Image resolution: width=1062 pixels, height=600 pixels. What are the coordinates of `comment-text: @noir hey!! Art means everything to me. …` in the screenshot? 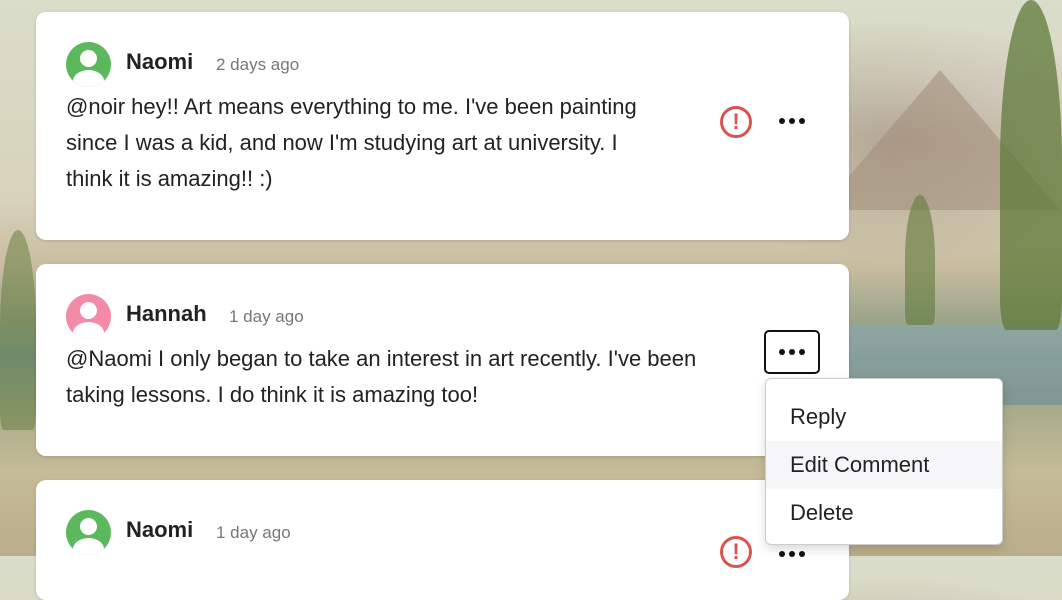 It's located at (351, 142).